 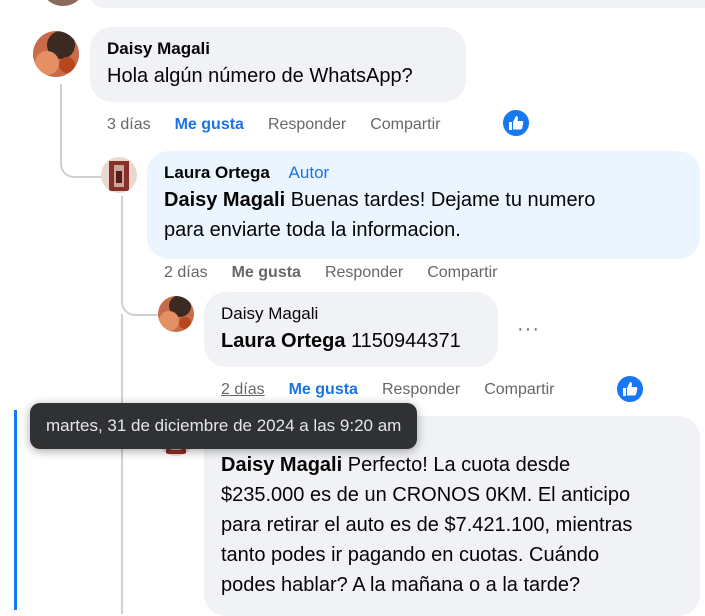 I want to click on comment-bubble: Daisy Magali Laura Ortega 1150944371, so click(x=351, y=329).